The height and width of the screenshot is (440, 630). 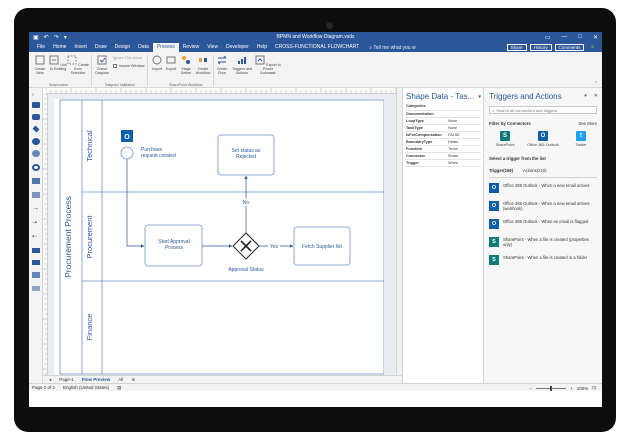 What do you see at coordinates (592, 47) in the screenshot?
I see `smiley-icon: ☺` at bounding box center [592, 47].